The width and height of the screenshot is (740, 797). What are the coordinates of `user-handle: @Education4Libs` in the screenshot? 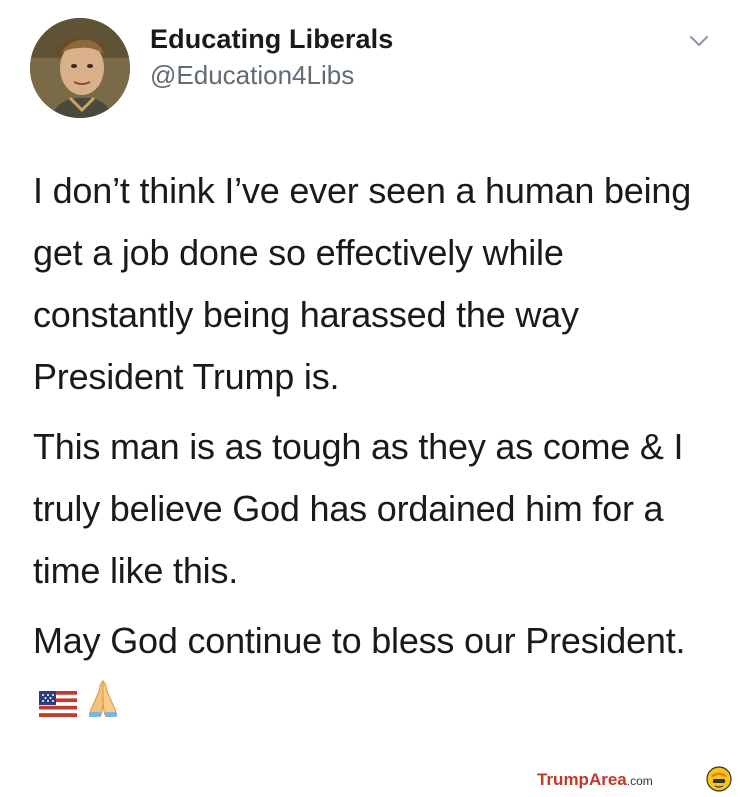 It's located at (252, 75).